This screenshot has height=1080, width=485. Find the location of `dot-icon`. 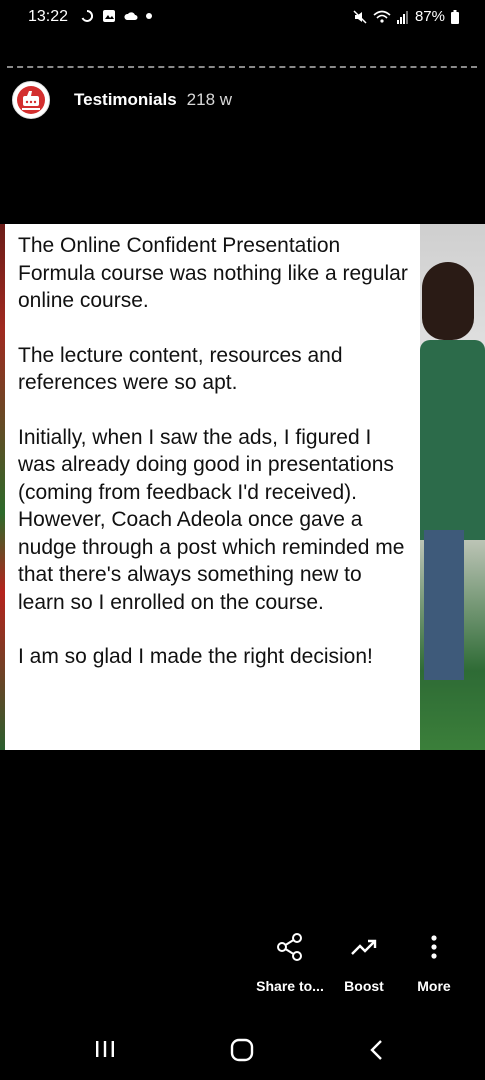

dot-icon is located at coordinates (149, 16).